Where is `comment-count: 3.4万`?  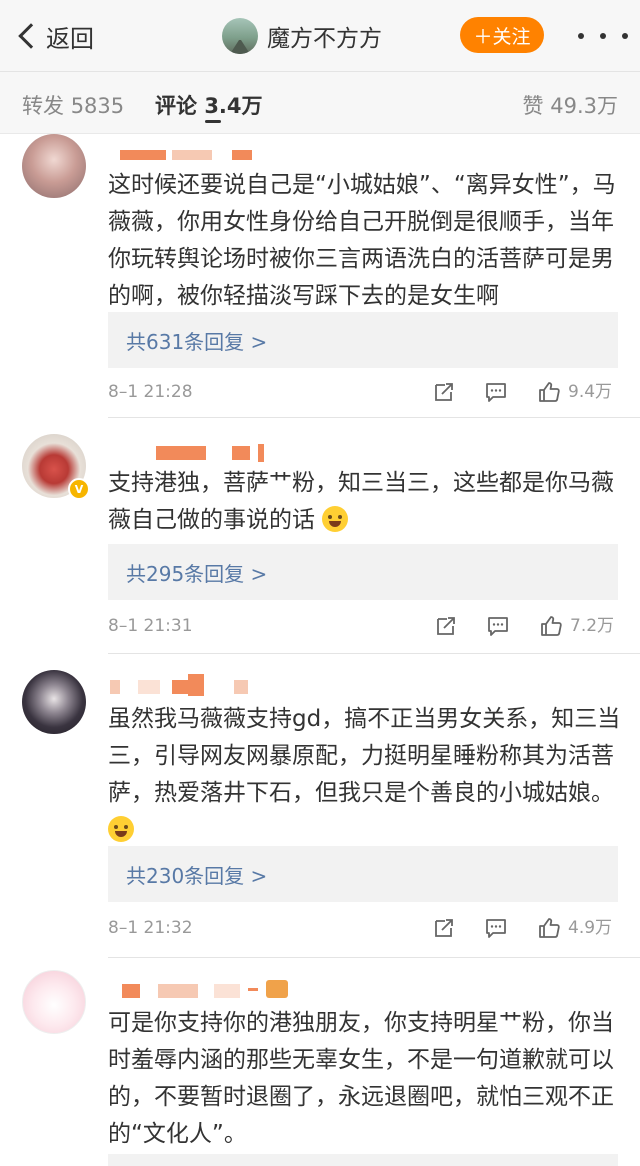
comment-count: 3.4万 is located at coordinates (233, 106).